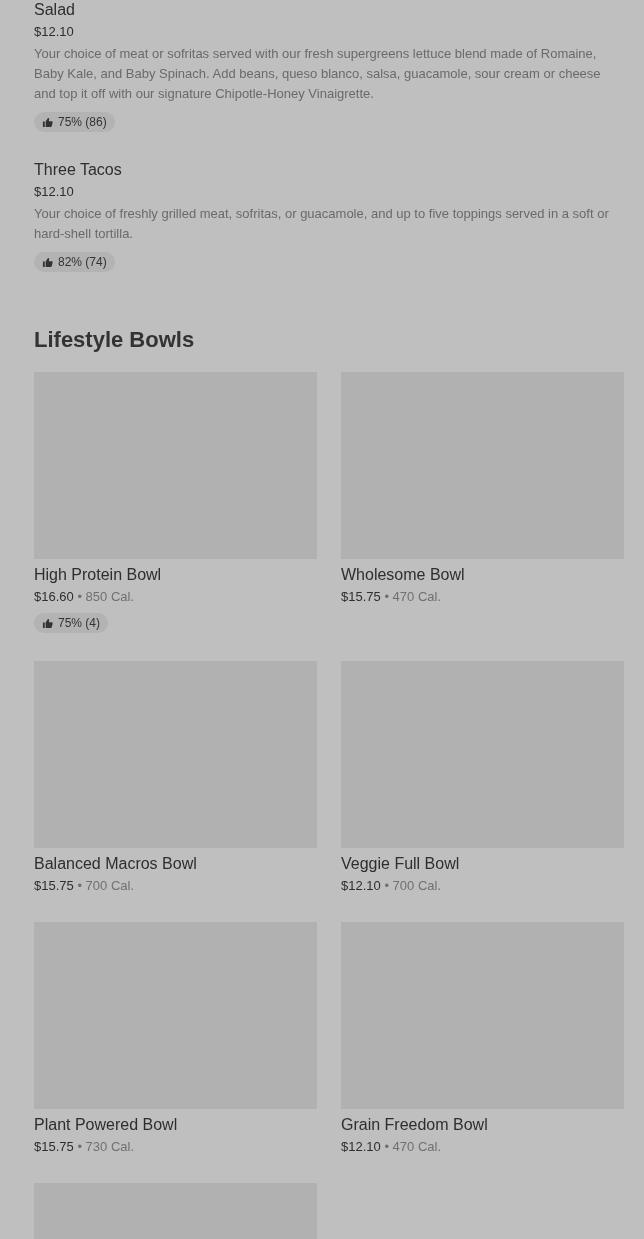  I want to click on card-price-line: $12.10 • 470 Cal., so click(391, 1147).